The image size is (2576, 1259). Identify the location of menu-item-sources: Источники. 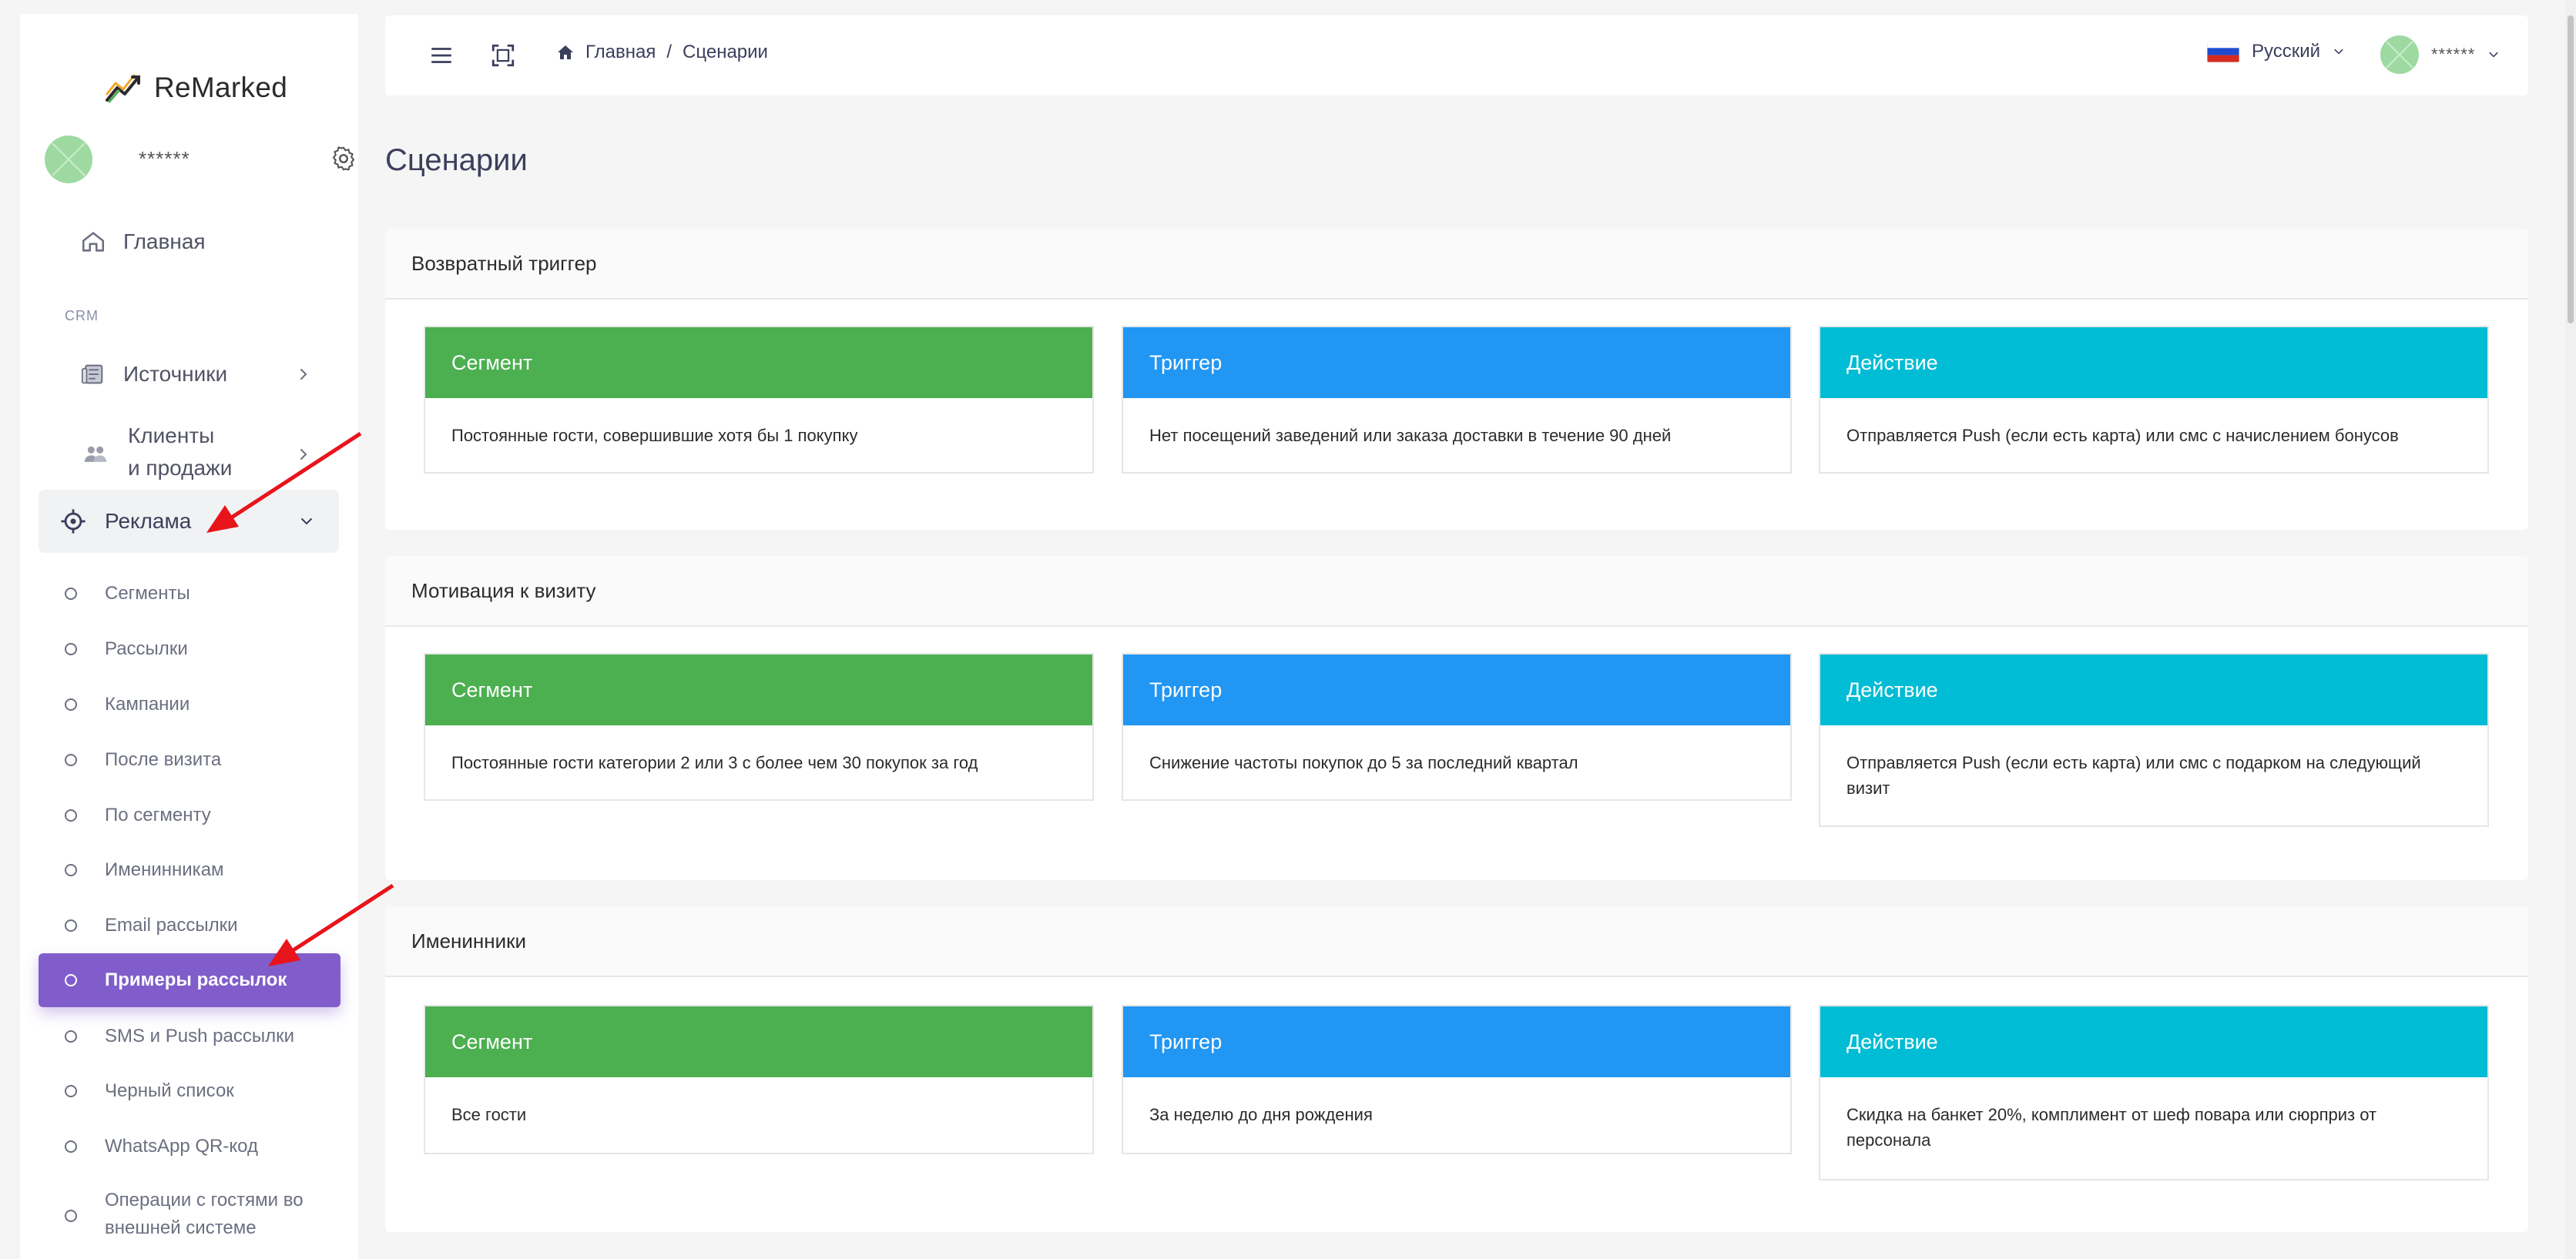
(189, 374).